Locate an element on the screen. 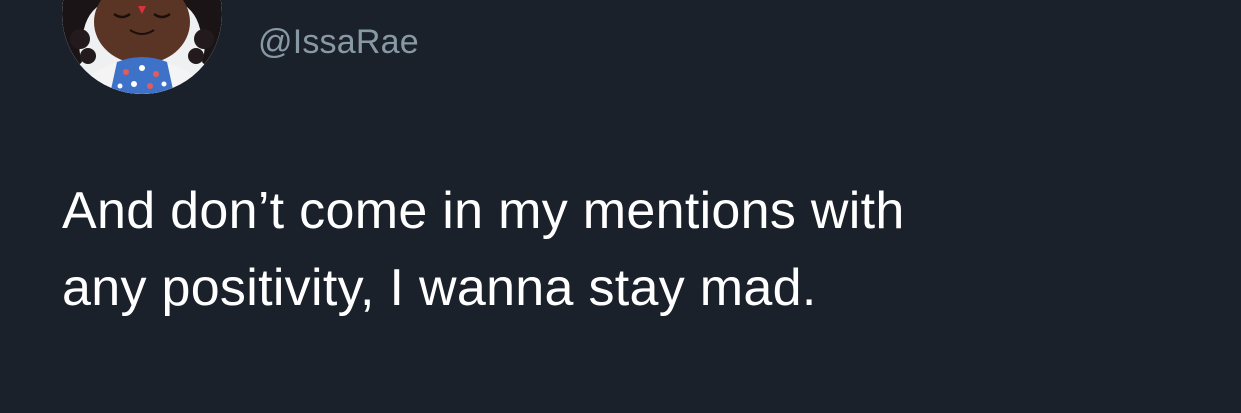  doll-avatar-icon is located at coordinates (142, 47).